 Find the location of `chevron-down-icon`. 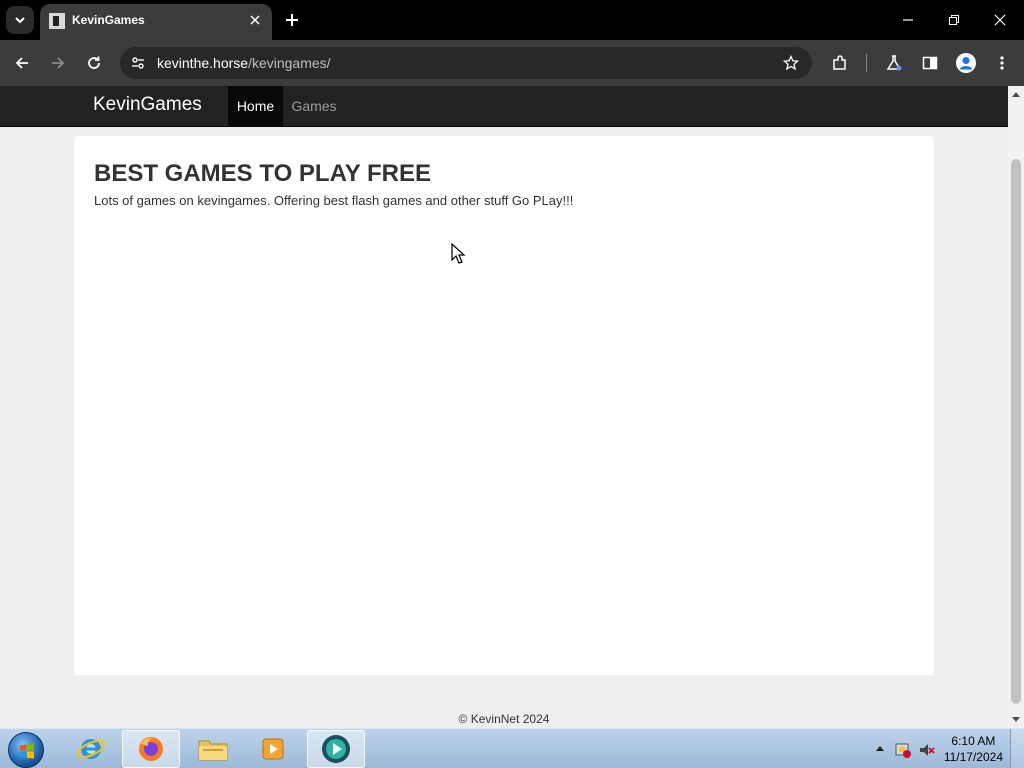

chevron-down-icon is located at coordinates (20, 20).